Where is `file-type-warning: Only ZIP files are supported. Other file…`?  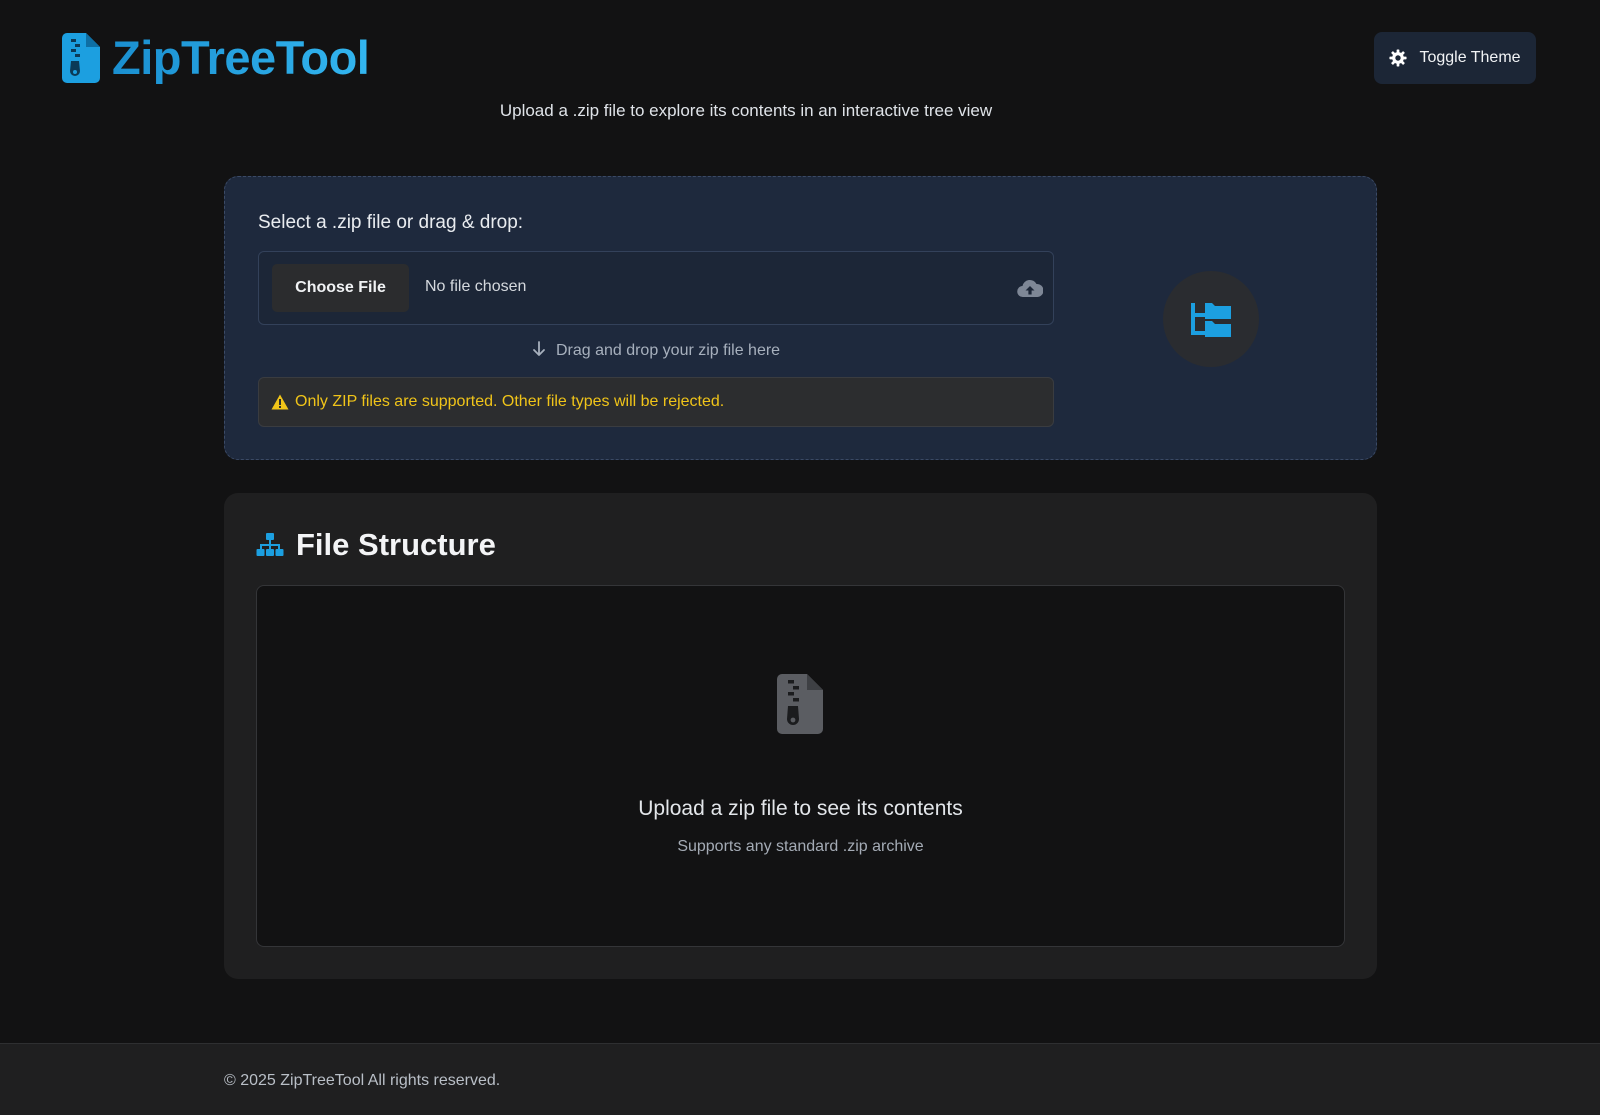 file-type-warning: Only ZIP files are supported. Other file… is located at coordinates (656, 402).